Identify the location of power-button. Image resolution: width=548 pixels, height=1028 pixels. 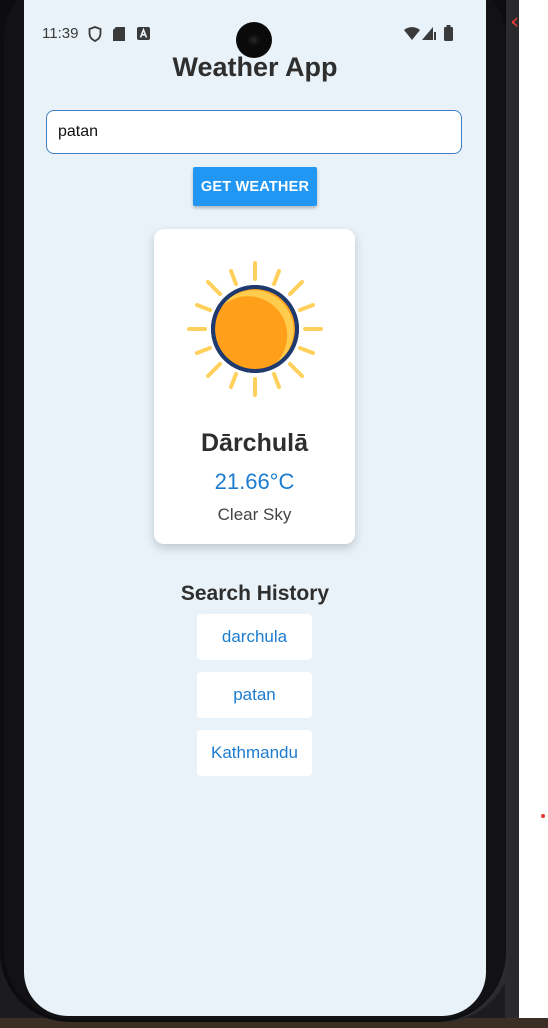
(510, 325).